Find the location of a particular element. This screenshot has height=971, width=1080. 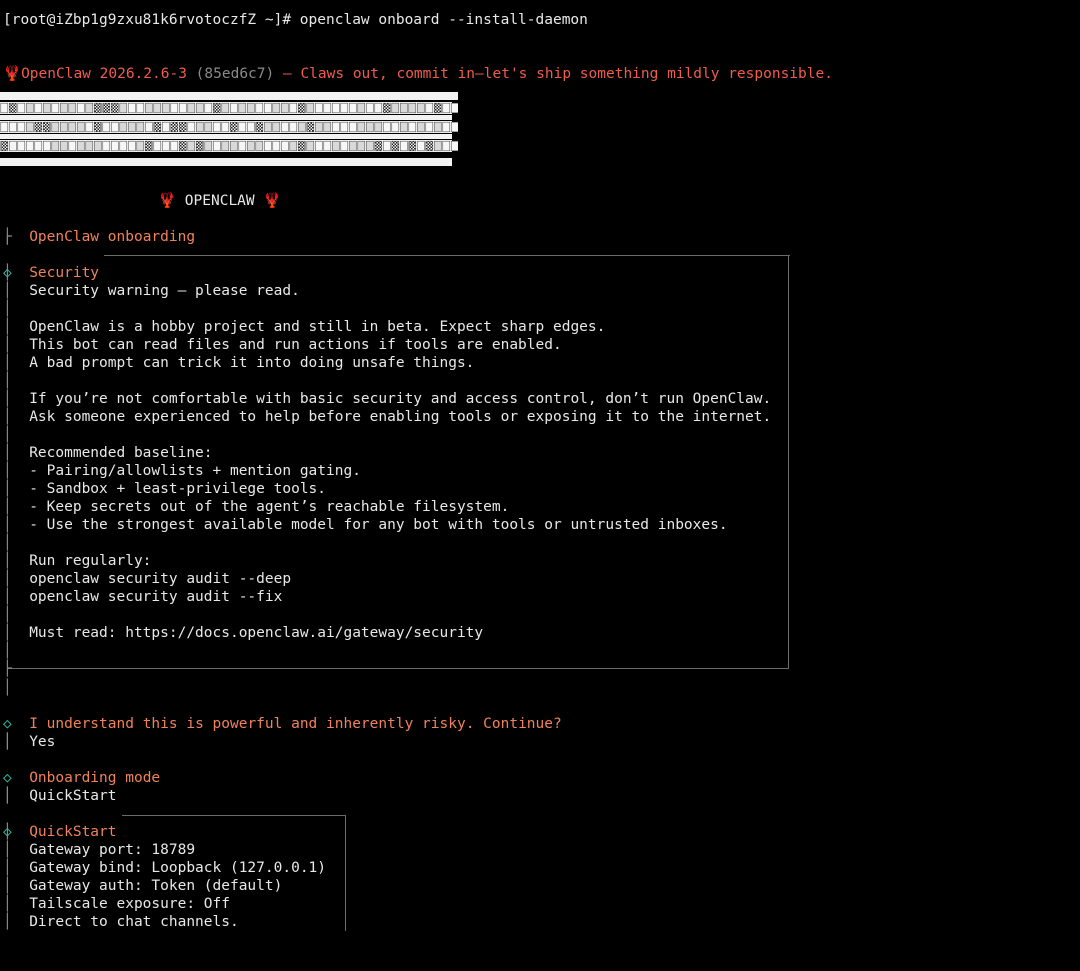

mode-answer-line: │ QuickStart is located at coordinates (60, 796).